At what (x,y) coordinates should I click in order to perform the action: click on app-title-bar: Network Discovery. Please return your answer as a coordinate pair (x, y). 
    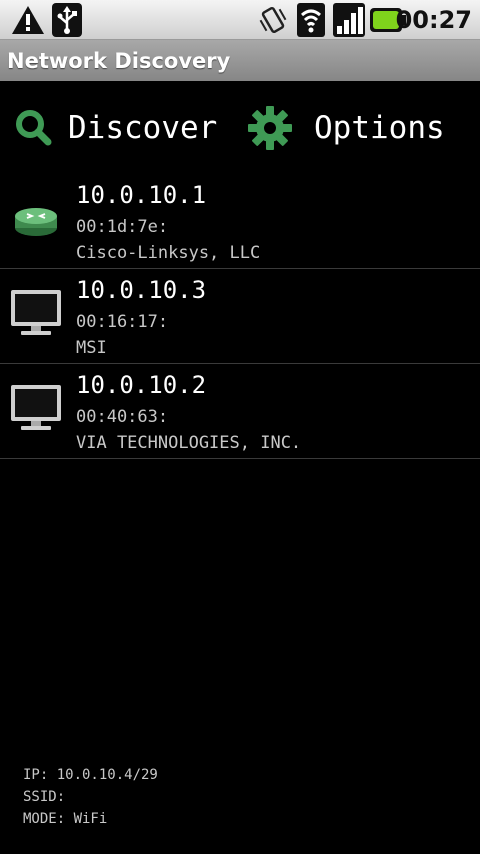
    Looking at the image, I should click on (240, 60).